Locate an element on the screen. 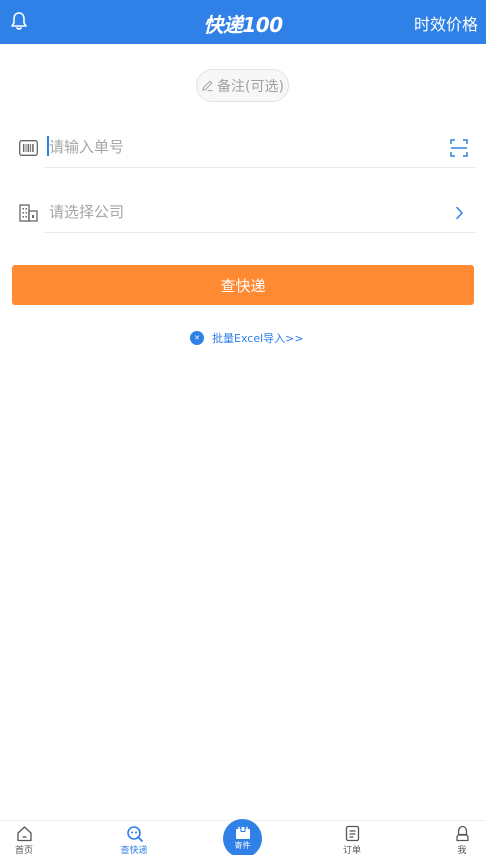  tracking-number-input: 请输入单号 is located at coordinates (260, 148).